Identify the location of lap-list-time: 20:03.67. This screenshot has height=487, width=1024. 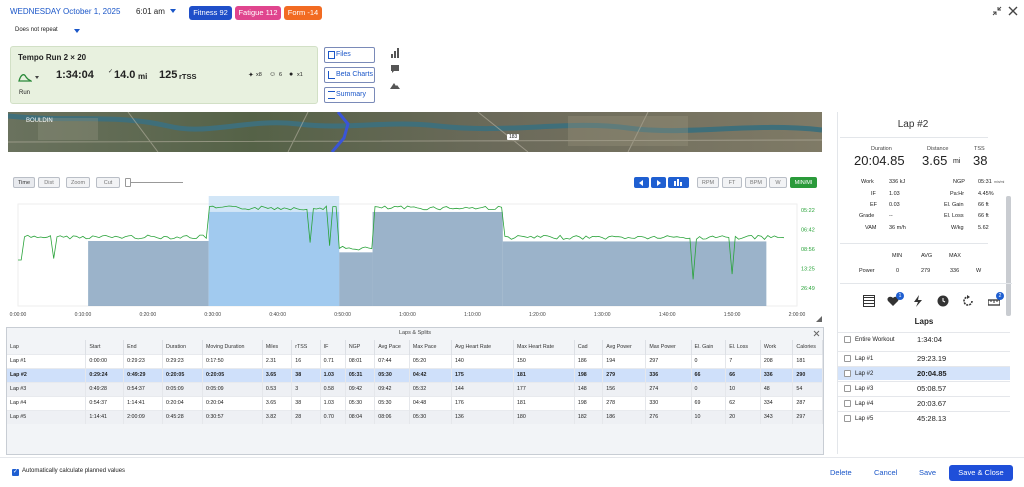
(932, 403).